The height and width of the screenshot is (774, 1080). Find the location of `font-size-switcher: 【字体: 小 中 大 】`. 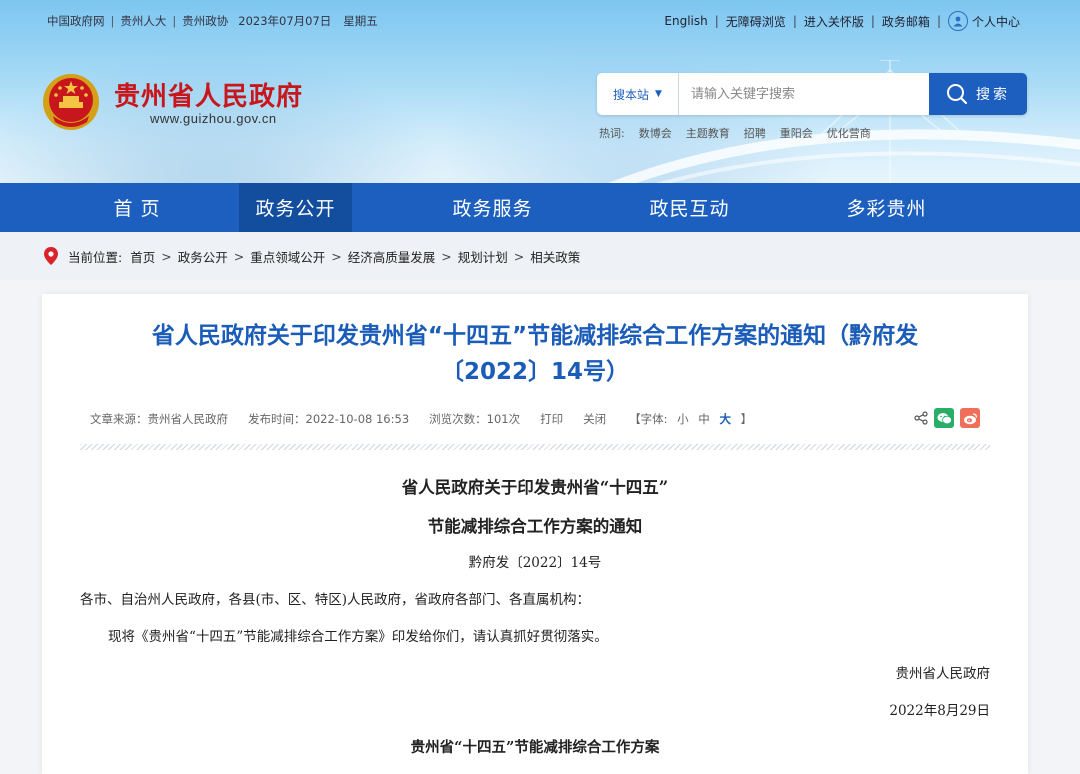

font-size-switcher: 【字体: 小 中 大 】 is located at coordinates (691, 419).